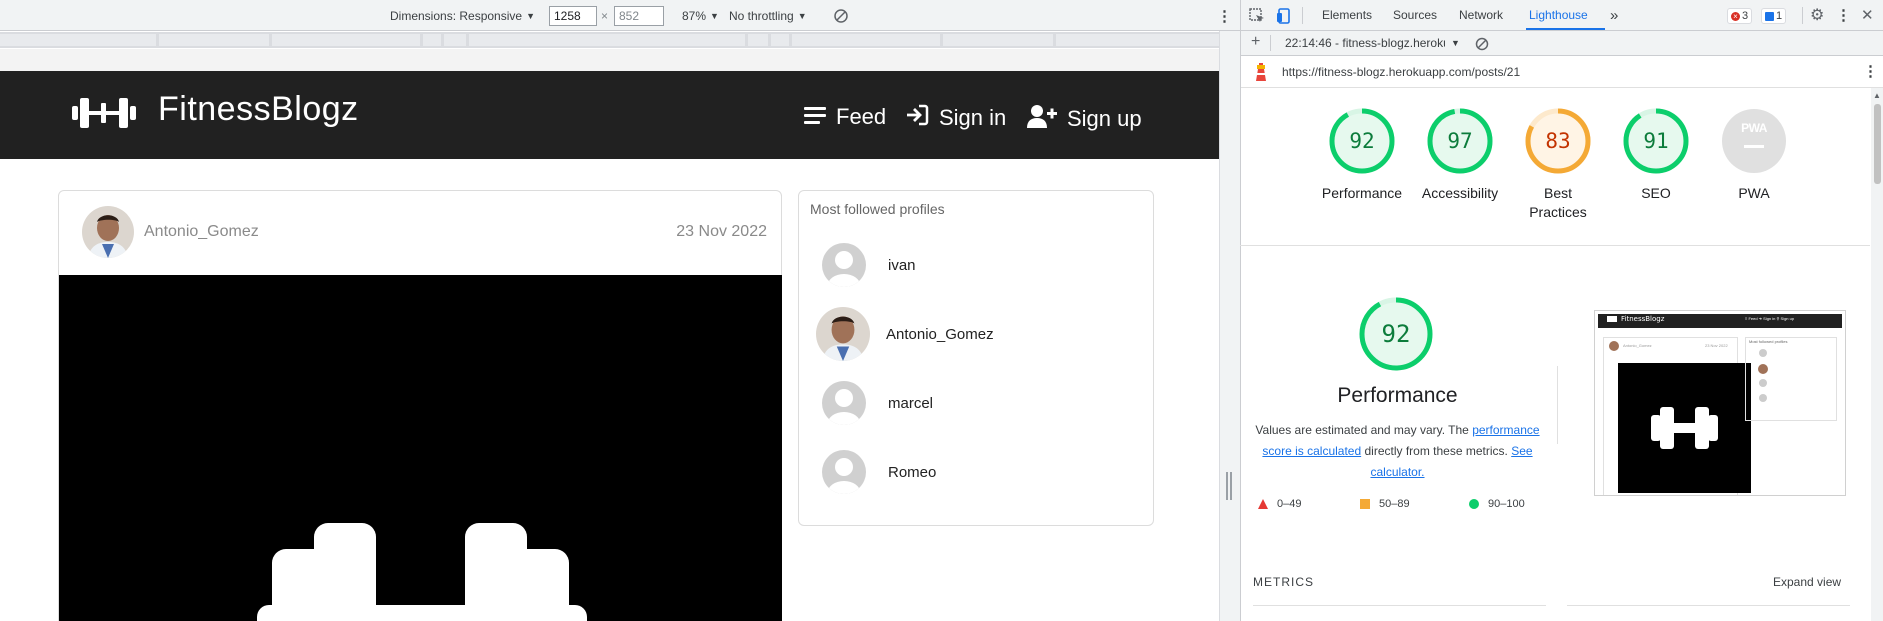 The height and width of the screenshot is (621, 1883). Describe the element at coordinates (841, 15) in the screenshot. I see `rotate-button` at that location.